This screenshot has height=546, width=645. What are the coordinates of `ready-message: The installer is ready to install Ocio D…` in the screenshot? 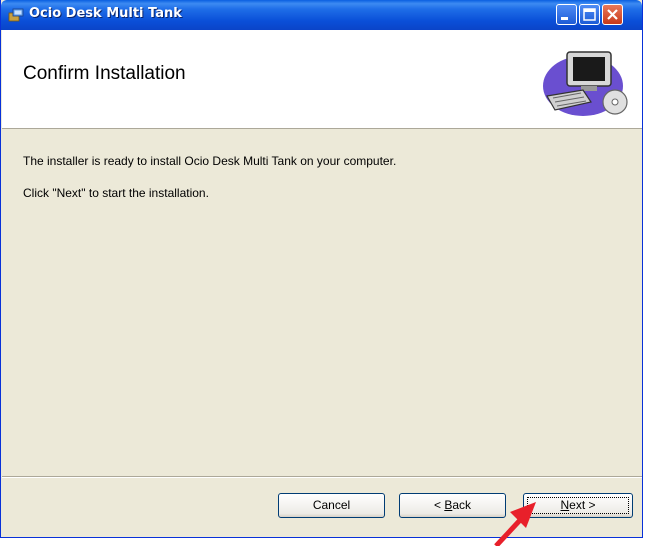 It's located at (210, 161).